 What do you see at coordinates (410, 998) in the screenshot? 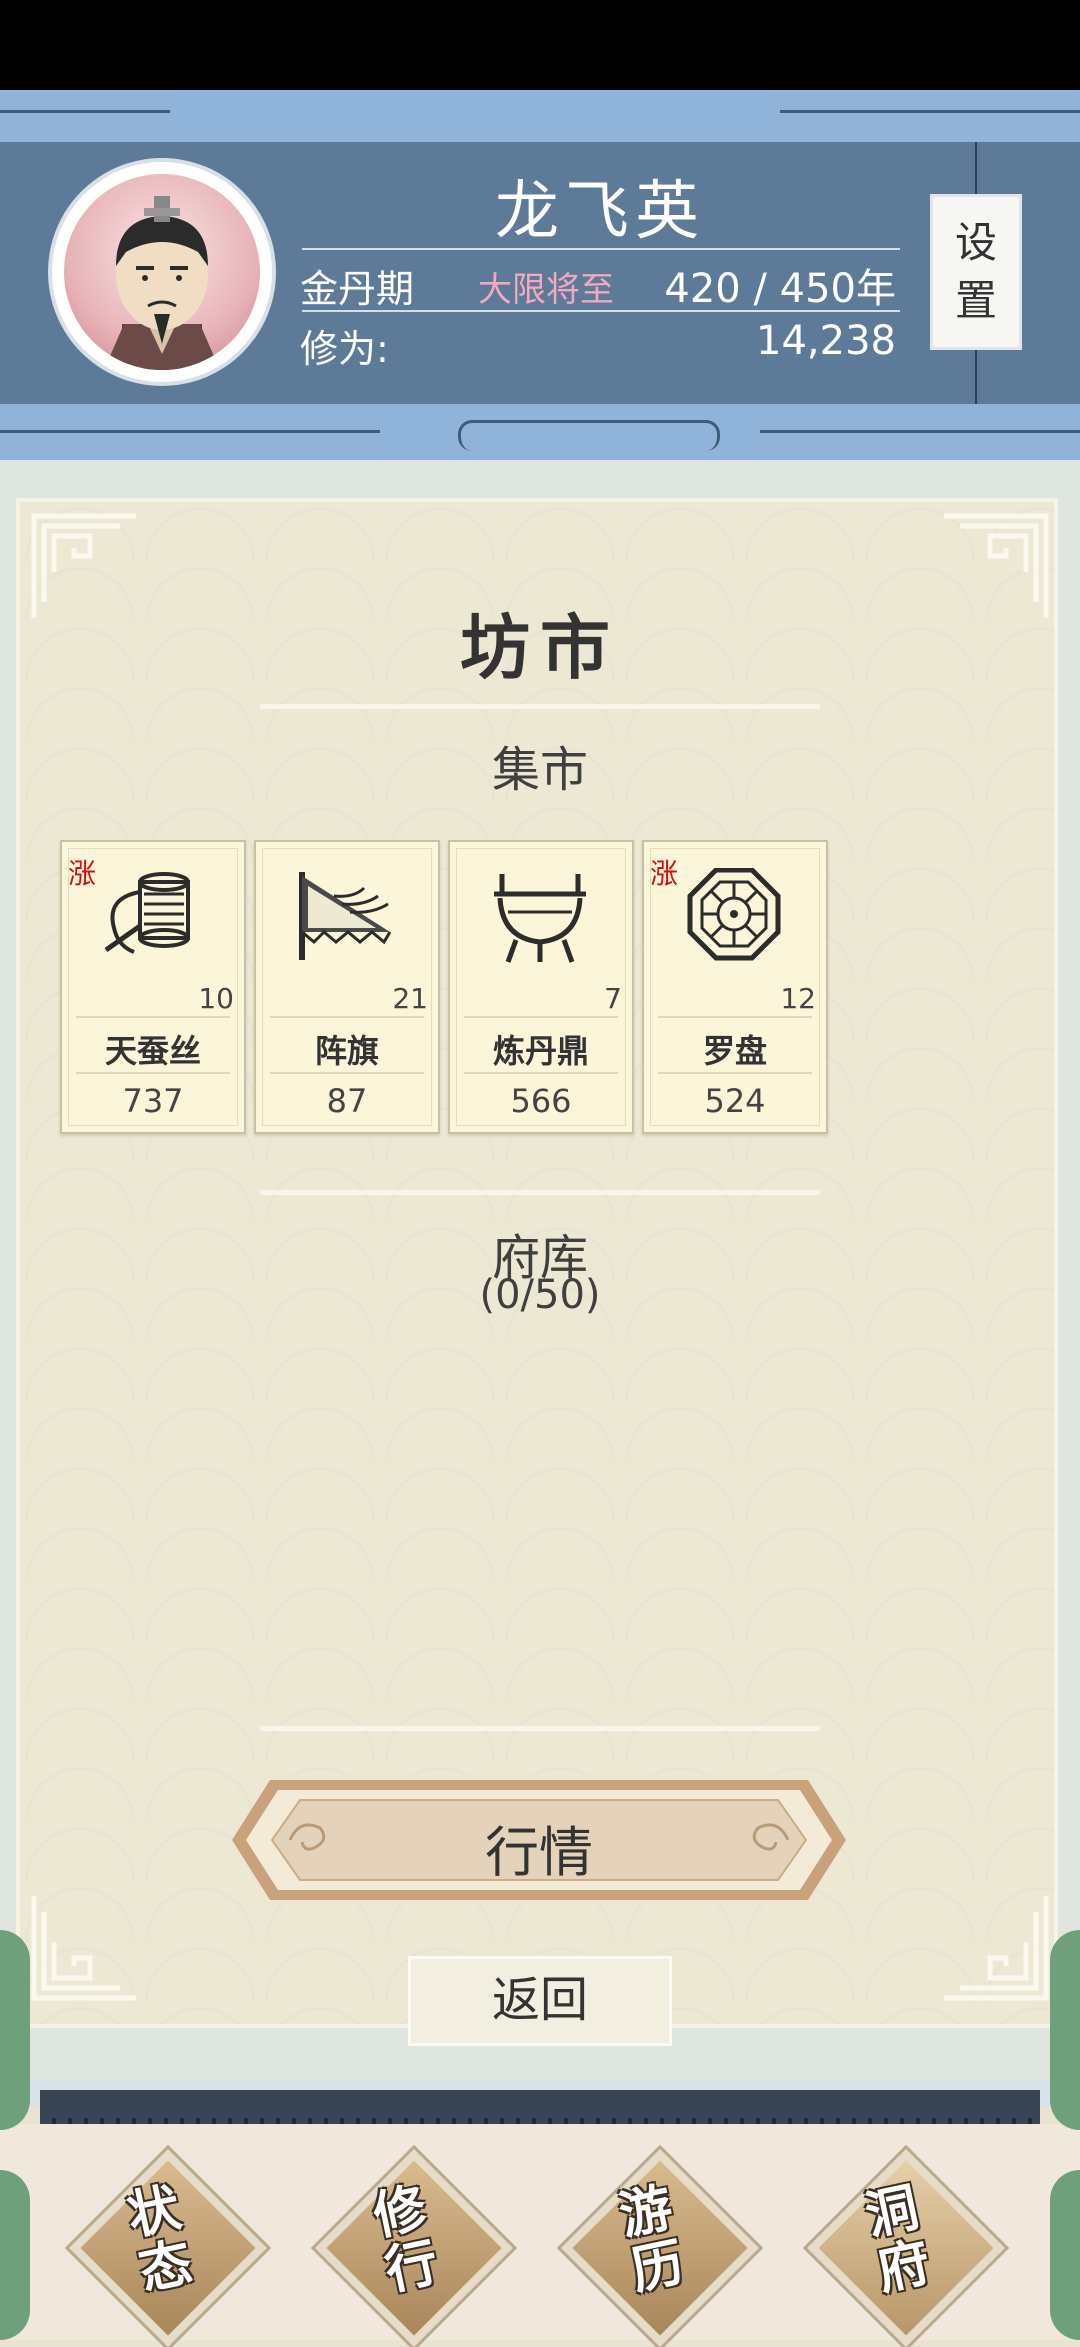
I see `item-quantity: 21` at bounding box center [410, 998].